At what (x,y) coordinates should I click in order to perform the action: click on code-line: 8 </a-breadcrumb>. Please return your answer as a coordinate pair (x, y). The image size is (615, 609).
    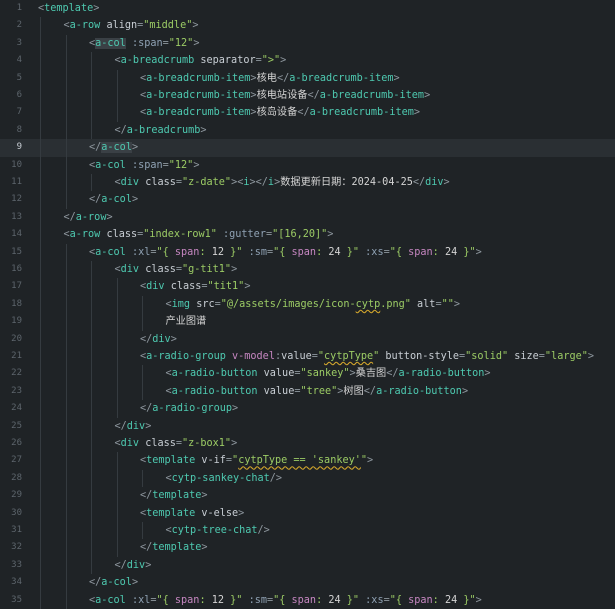
    Looking at the image, I should click on (307, 130).